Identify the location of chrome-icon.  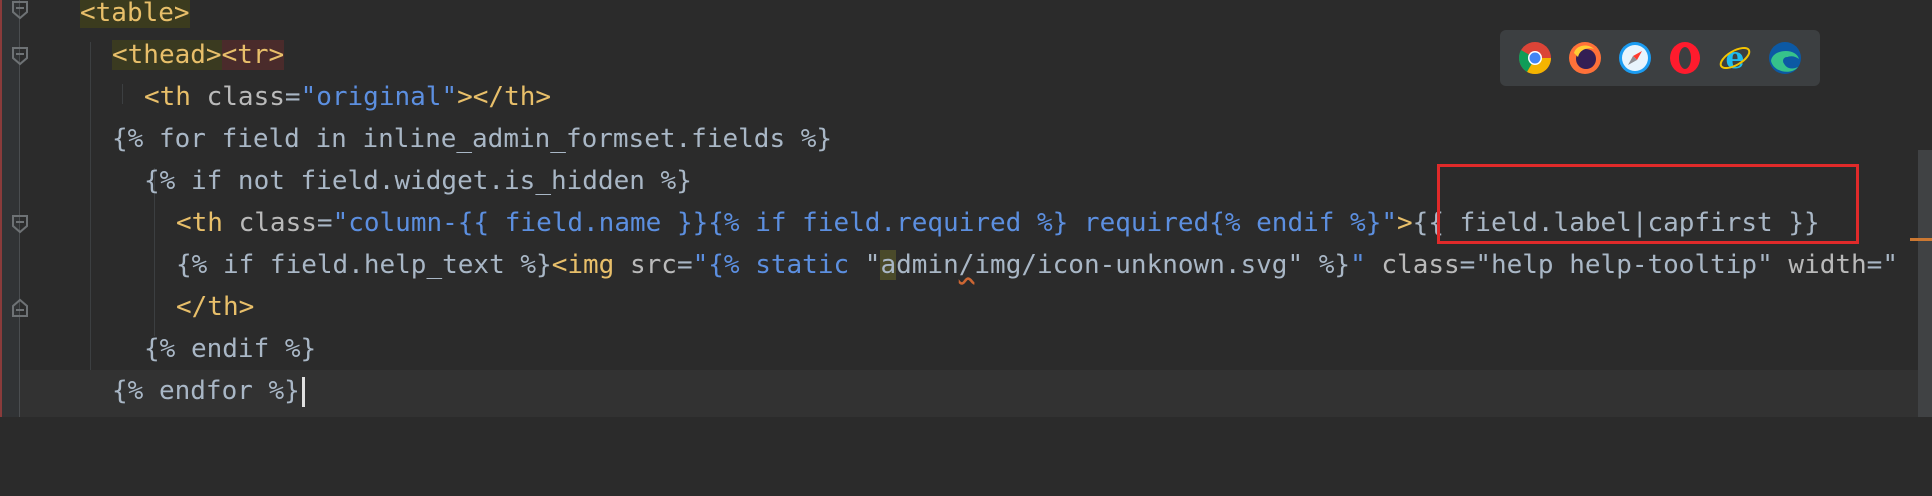
(1535, 58).